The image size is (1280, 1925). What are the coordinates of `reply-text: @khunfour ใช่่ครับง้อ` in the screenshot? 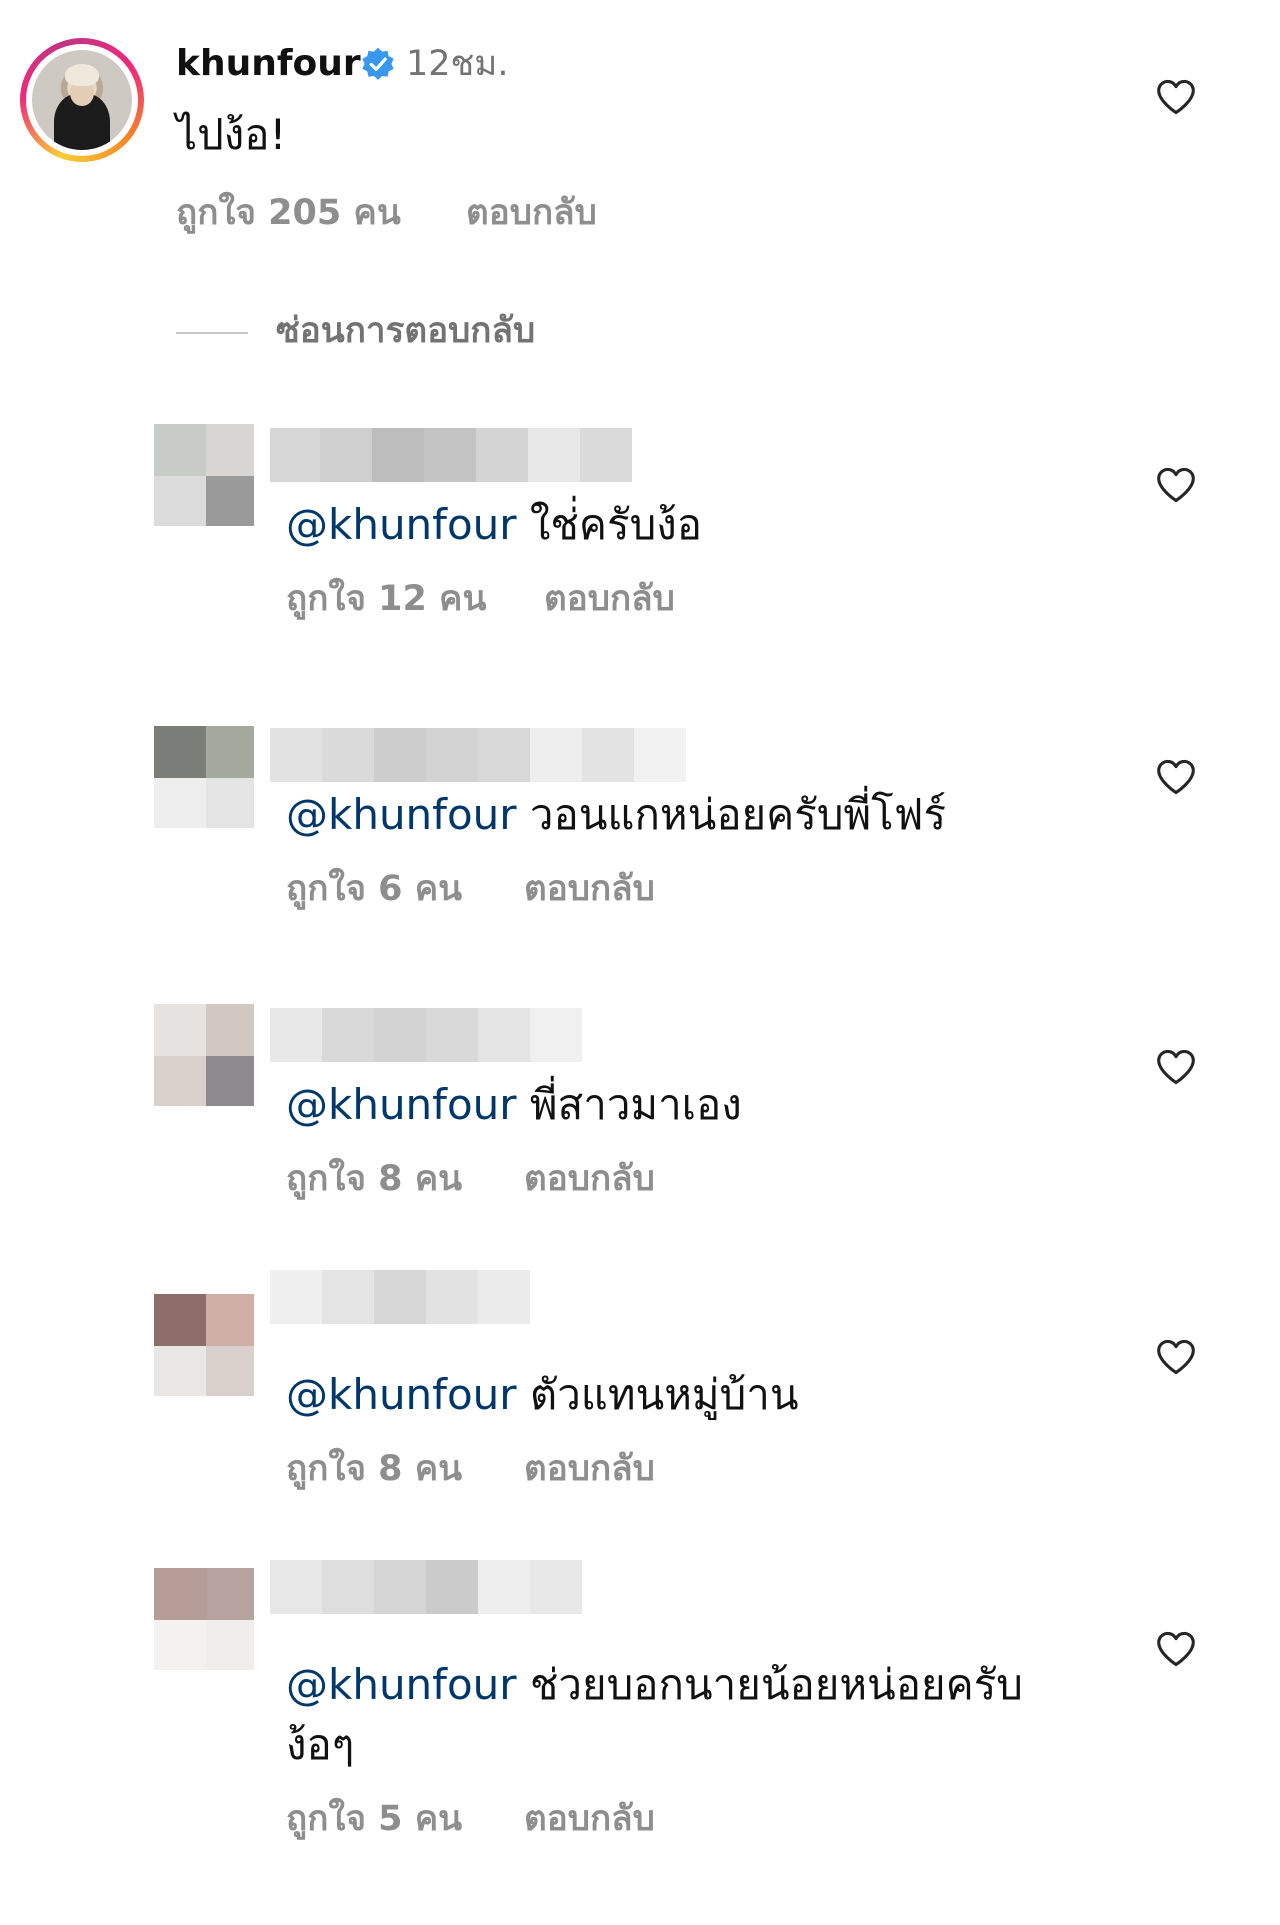 It's located at (494, 524).